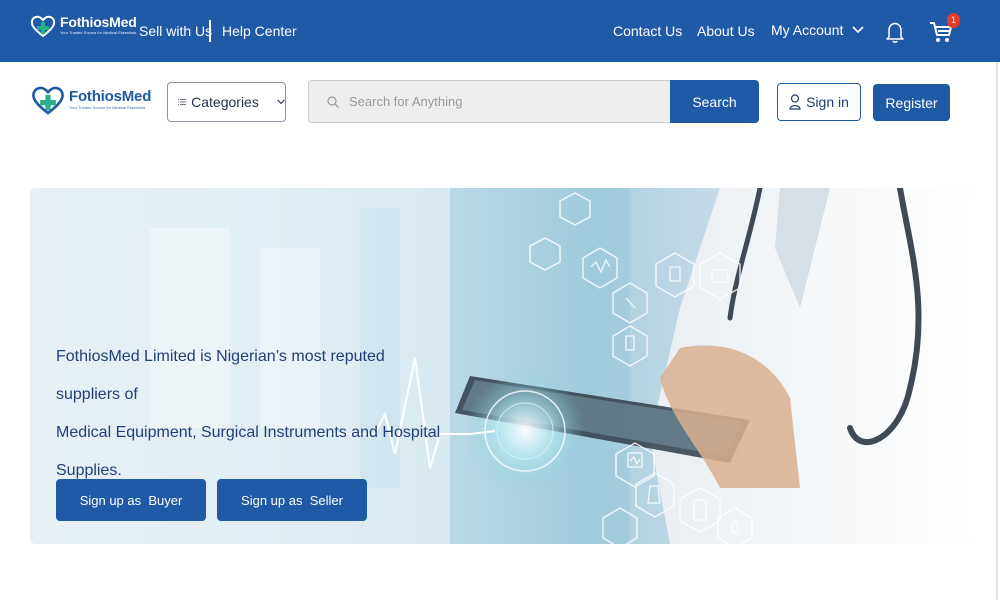 The image size is (1000, 600). I want to click on user-icon, so click(795, 102).